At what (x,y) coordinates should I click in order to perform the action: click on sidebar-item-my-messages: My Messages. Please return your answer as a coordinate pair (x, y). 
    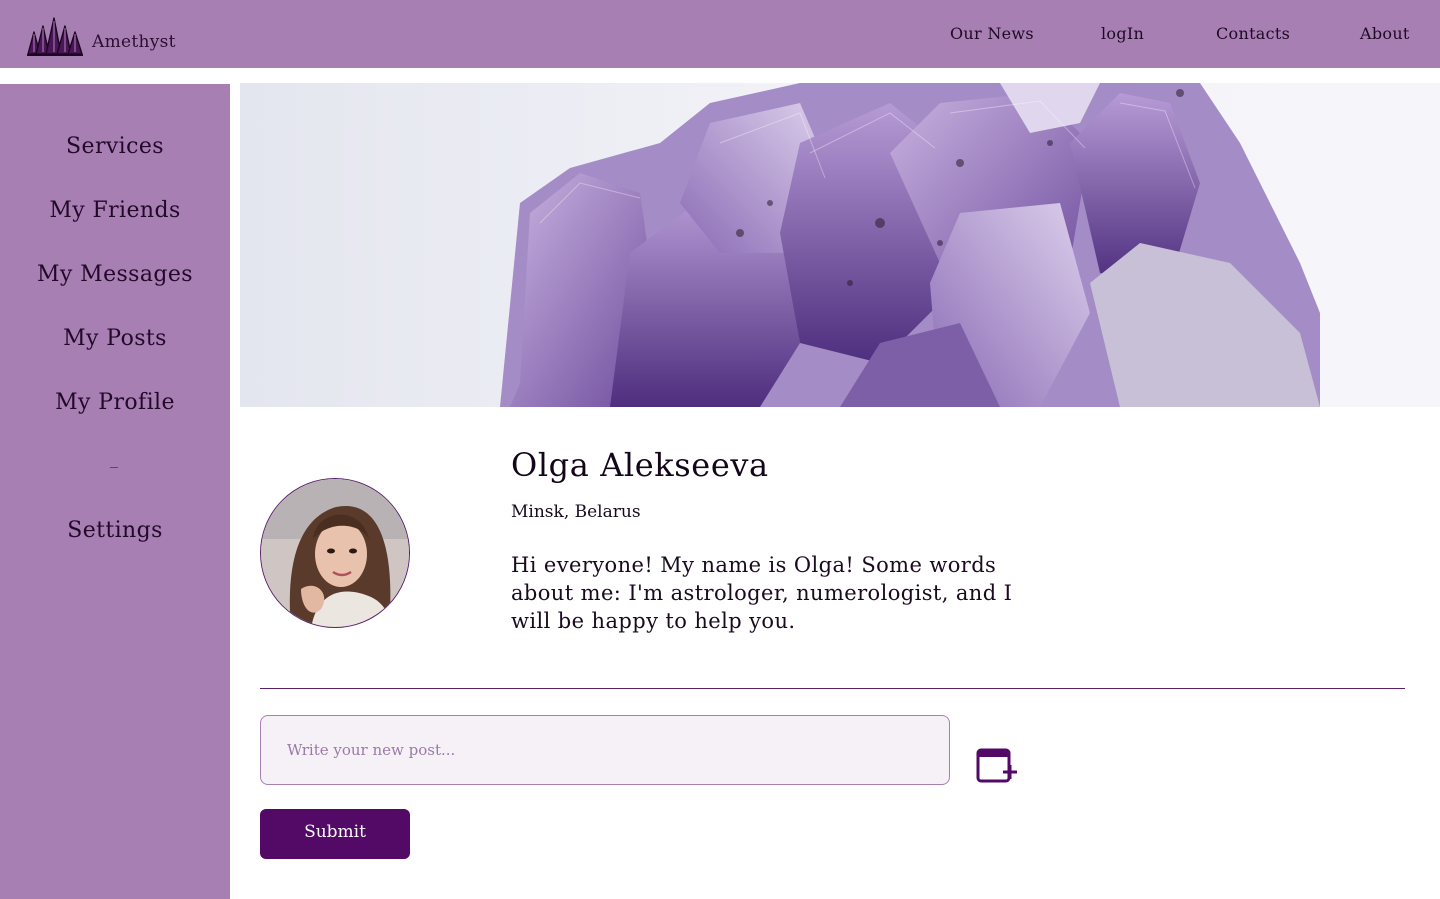
    Looking at the image, I should click on (115, 274).